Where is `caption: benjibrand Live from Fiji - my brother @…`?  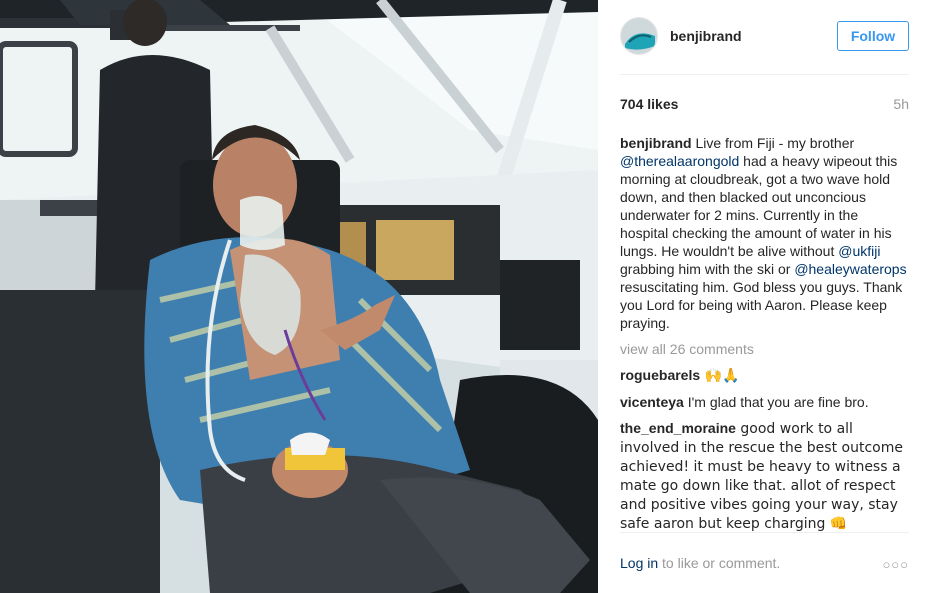
caption: benjibrand Live from Fiji - my brother @… is located at coordinates (764, 233).